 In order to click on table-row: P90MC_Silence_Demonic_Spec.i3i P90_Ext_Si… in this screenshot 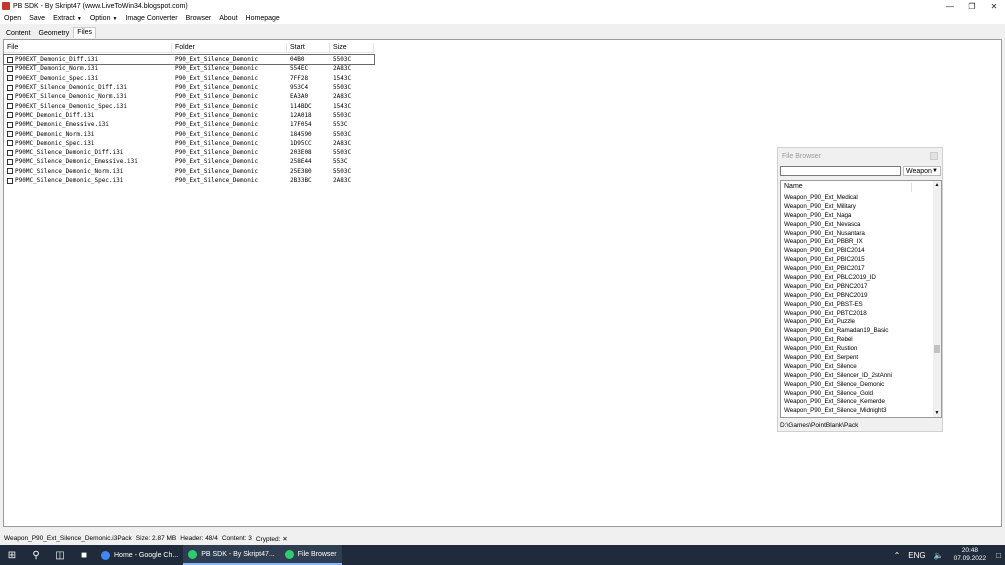, I will do `click(189, 180)`.